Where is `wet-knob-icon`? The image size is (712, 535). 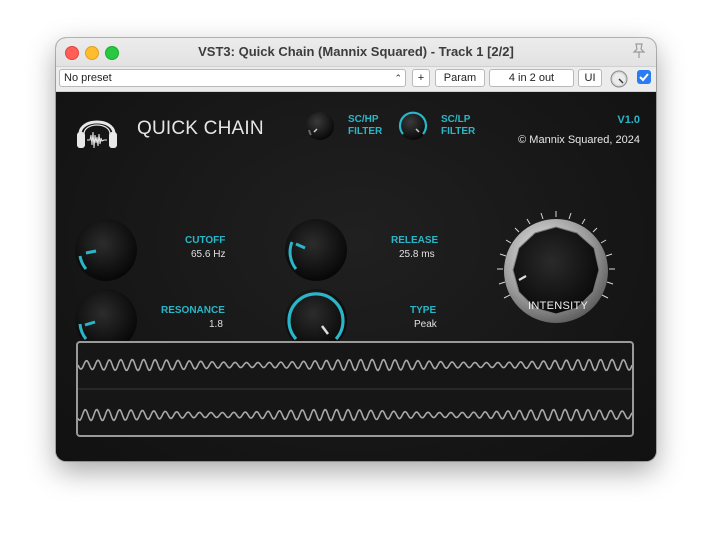 wet-knob-icon is located at coordinates (619, 79).